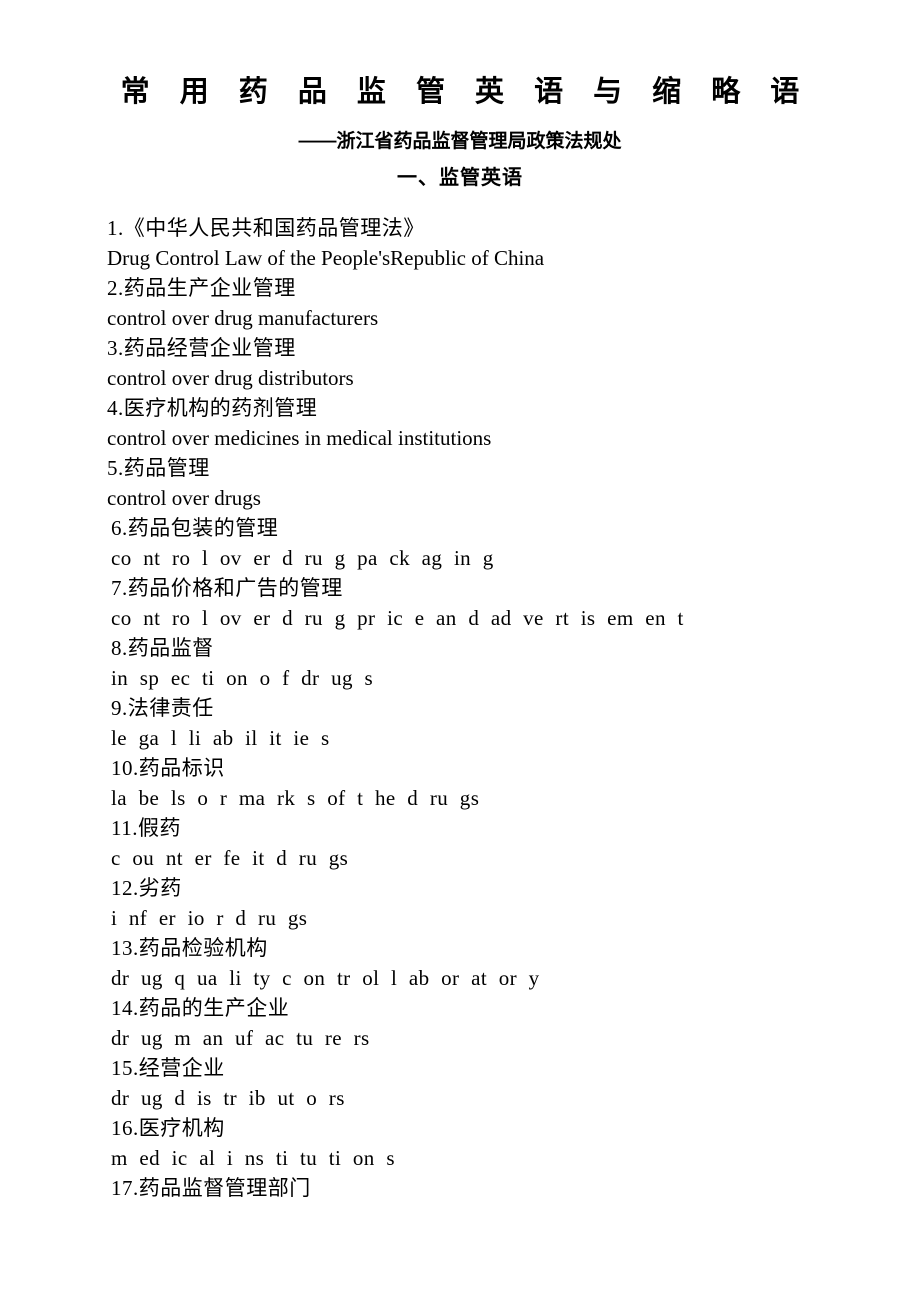 This screenshot has height=1302, width=920. What do you see at coordinates (195, 528) in the screenshot?
I see `glossary-term-zh: 6.药品包装的管理` at bounding box center [195, 528].